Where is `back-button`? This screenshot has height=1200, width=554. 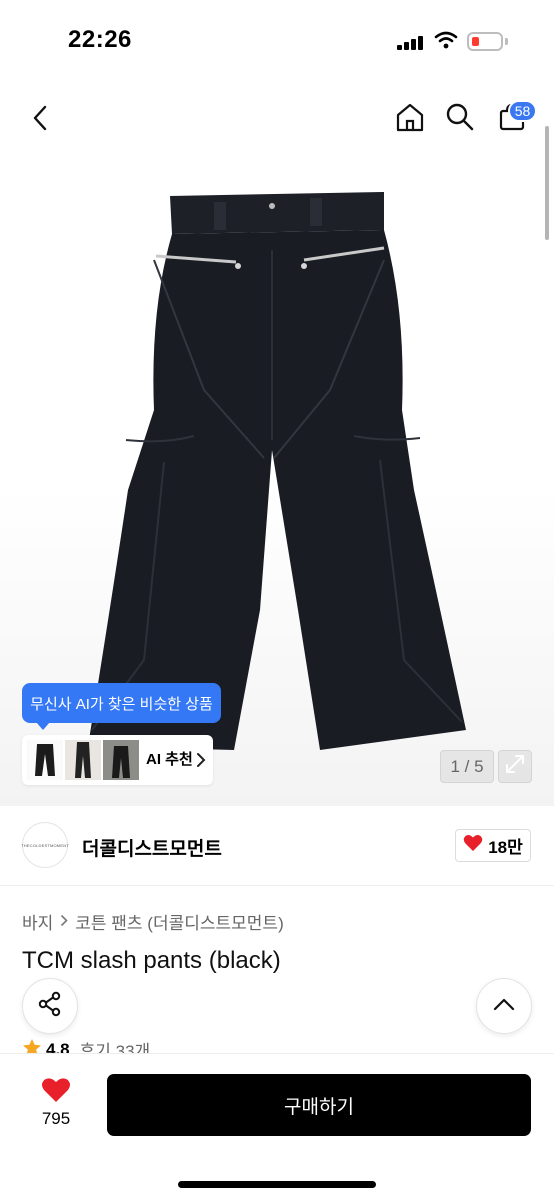 back-button is located at coordinates (40, 120).